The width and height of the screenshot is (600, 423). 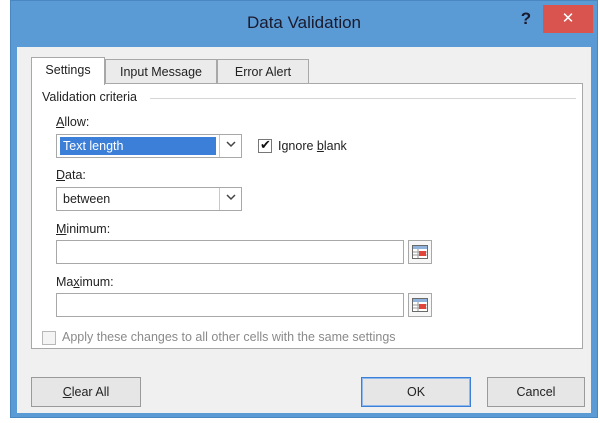 What do you see at coordinates (71, 175) in the screenshot?
I see `data-label: Data:` at bounding box center [71, 175].